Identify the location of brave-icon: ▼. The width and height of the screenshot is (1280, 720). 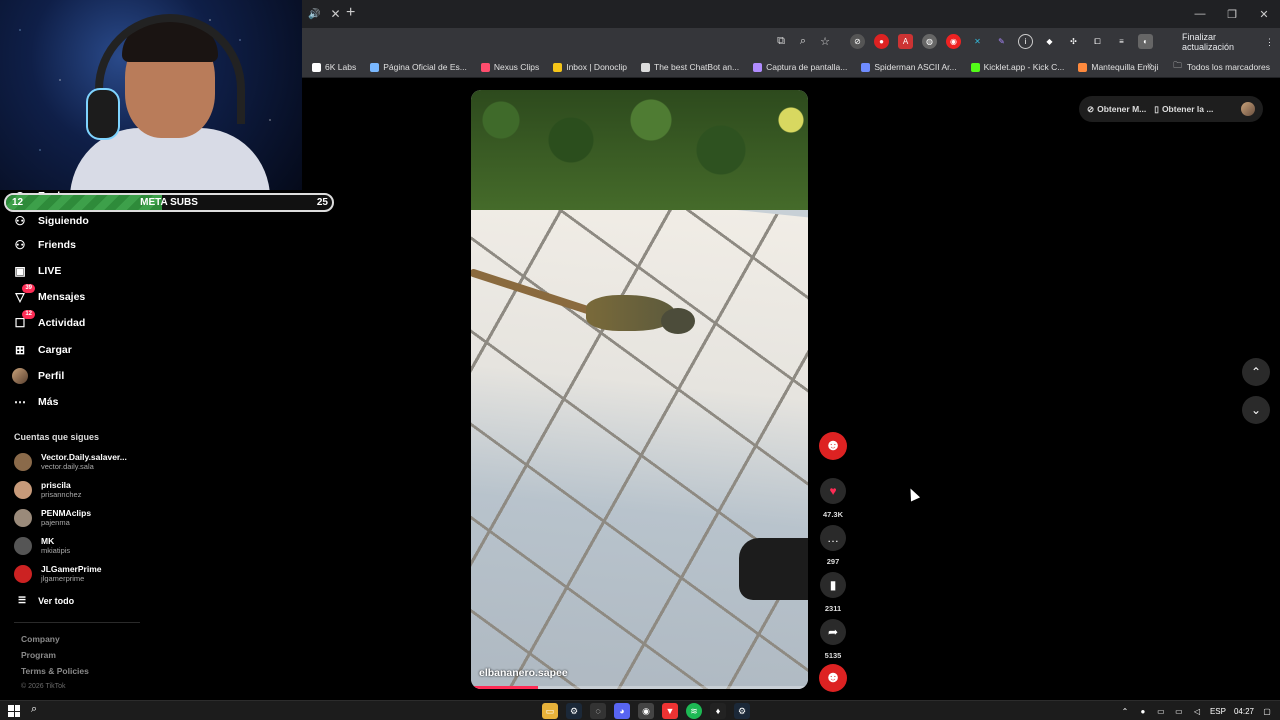
(670, 711).